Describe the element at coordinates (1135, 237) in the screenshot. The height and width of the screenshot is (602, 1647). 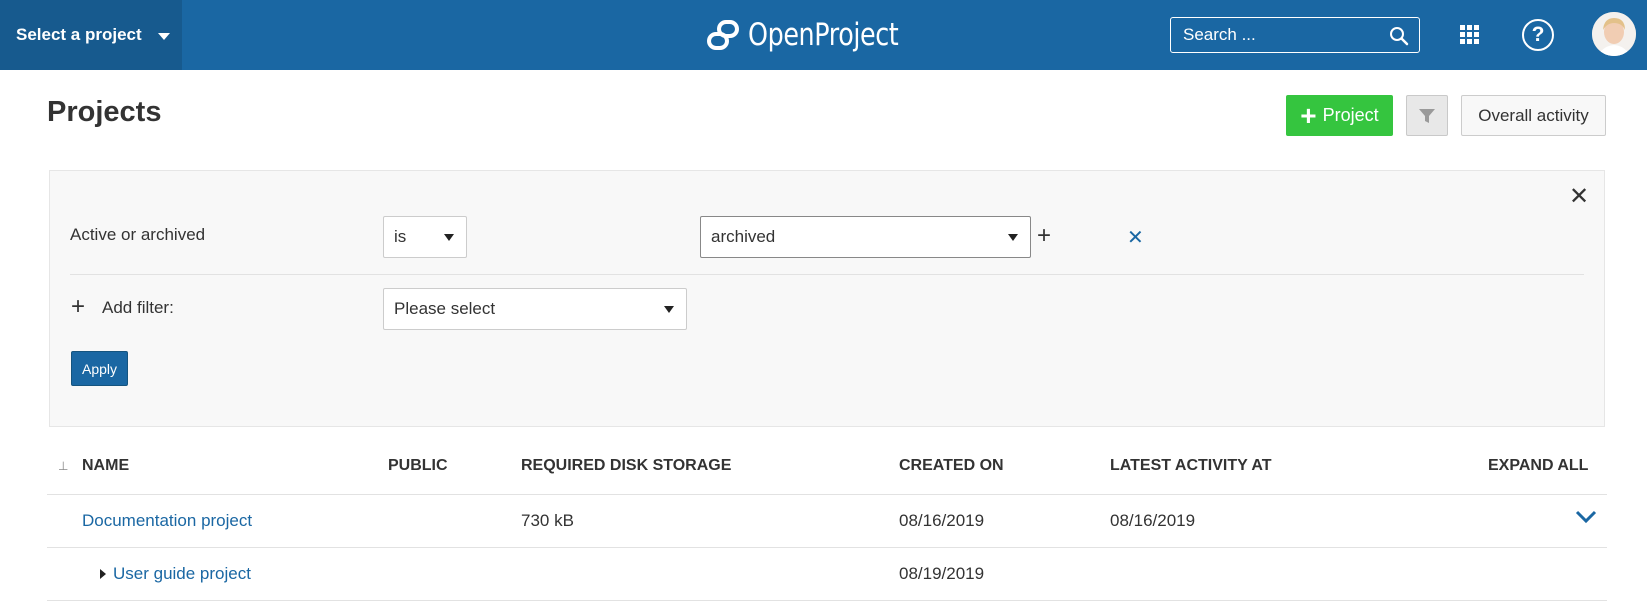
I see `remove-filter-icon: ✕` at that location.